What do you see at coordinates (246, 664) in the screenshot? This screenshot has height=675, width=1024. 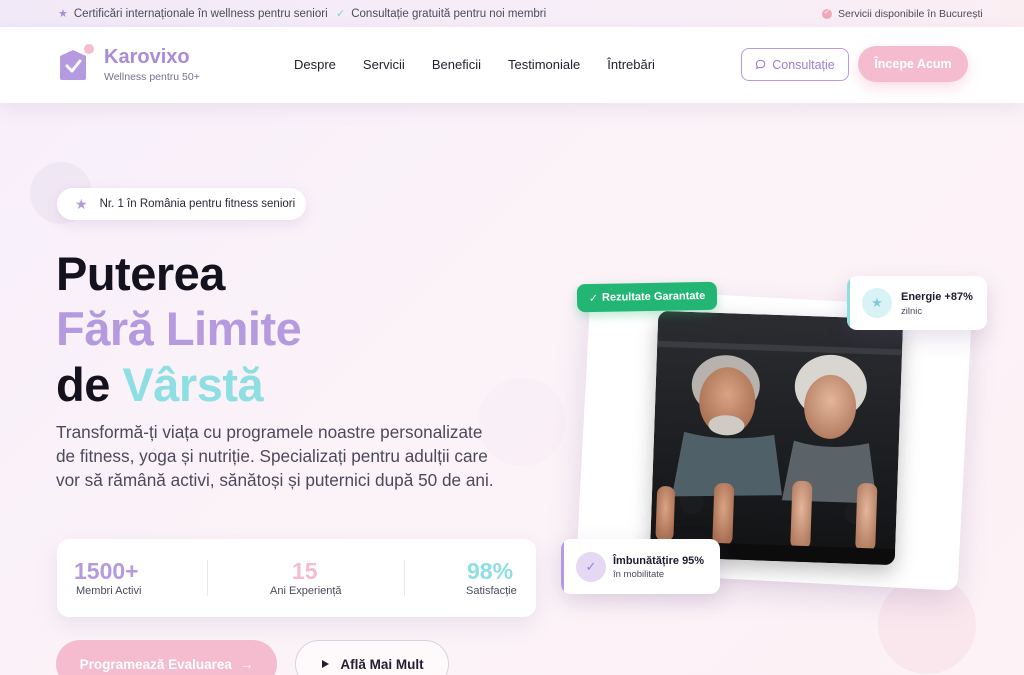 I see `arrow-right-icon: →` at bounding box center [246, 664].